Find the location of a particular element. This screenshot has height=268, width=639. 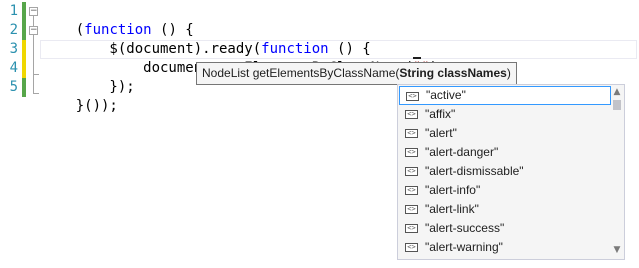

line-number: 2 is located at coordinates (13, 30).